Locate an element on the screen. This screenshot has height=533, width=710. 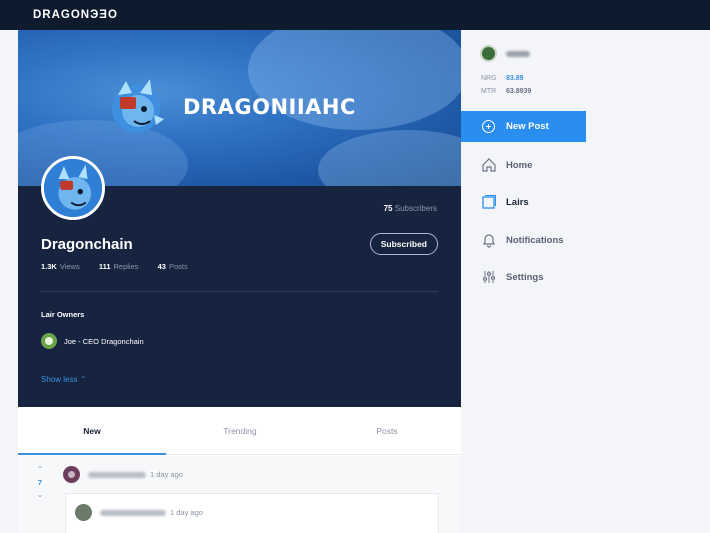
owner-avatar is located at coordinates (49, 341).